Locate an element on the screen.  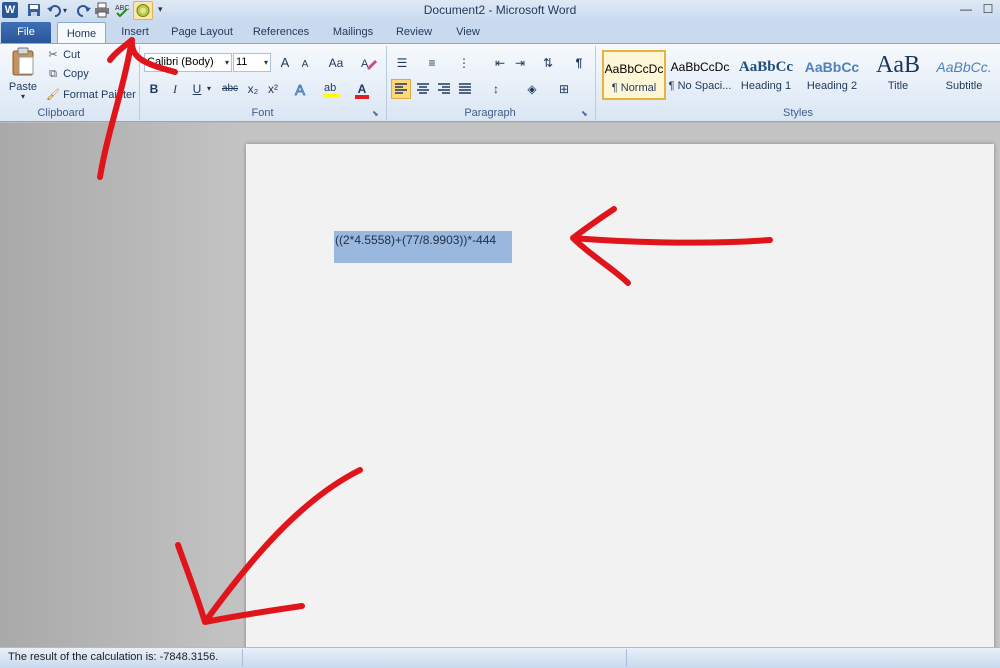
arrow-down-left-annotation is located at coordinates (269, 546).